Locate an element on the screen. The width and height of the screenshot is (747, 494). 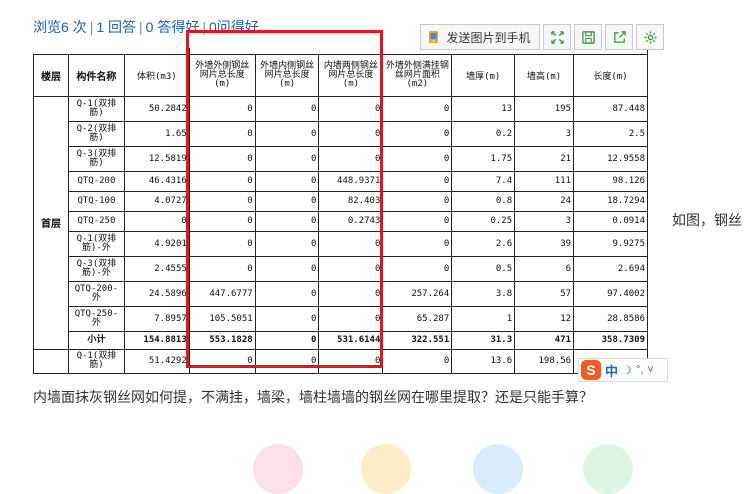
good-questions-count: 0问得好 is located at coordinates (234, 27).